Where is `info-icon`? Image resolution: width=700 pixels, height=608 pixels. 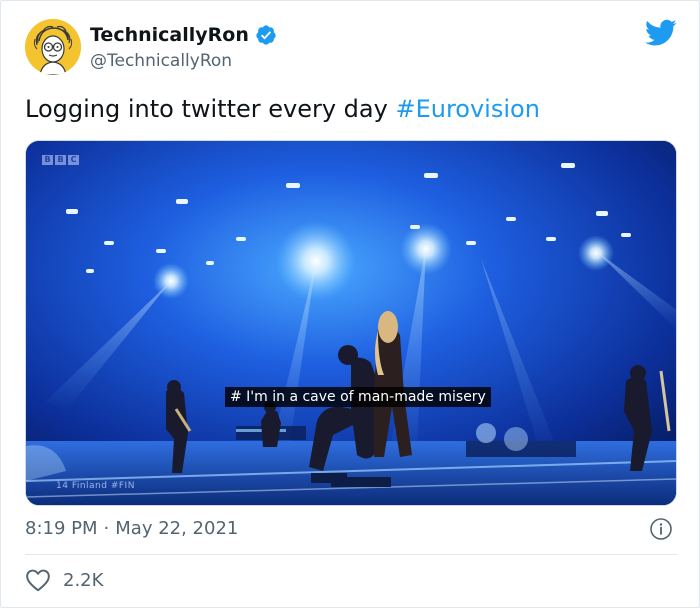
info-icon is located at coordinates (661, 529).